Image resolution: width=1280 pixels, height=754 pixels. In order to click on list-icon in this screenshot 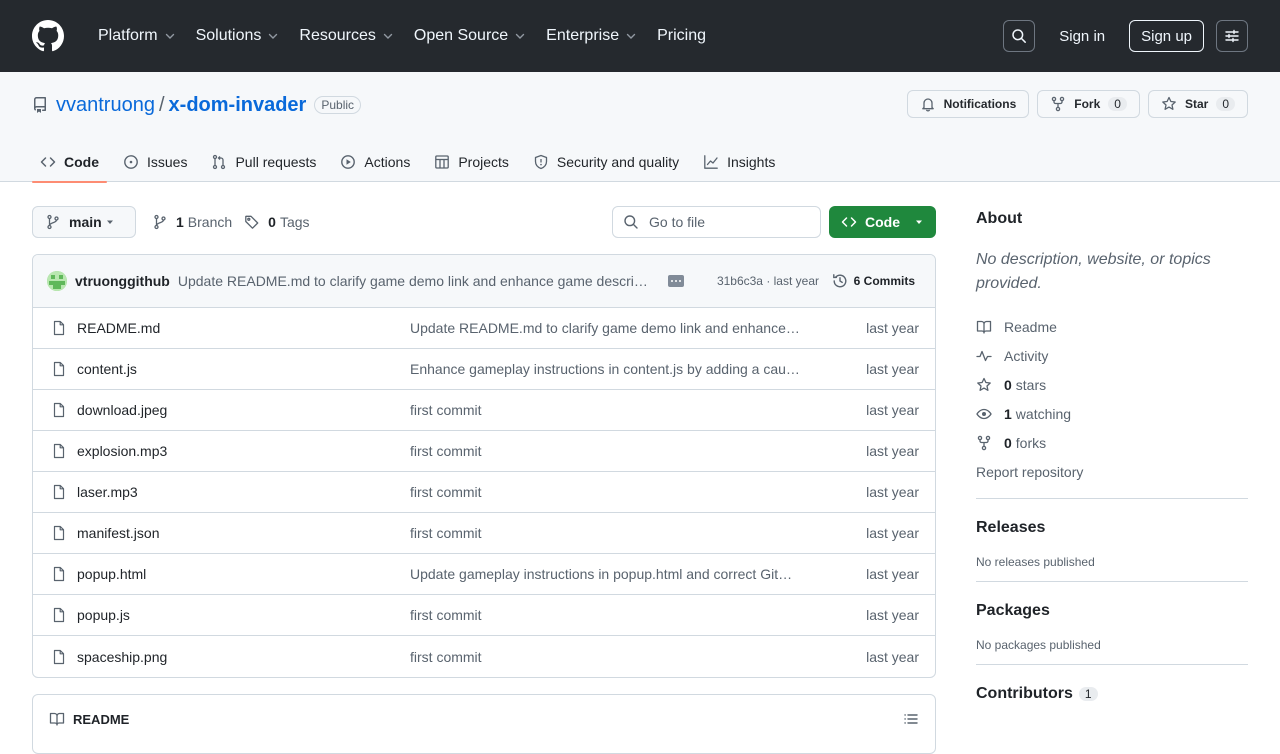, I will do `click(911, 719)`.